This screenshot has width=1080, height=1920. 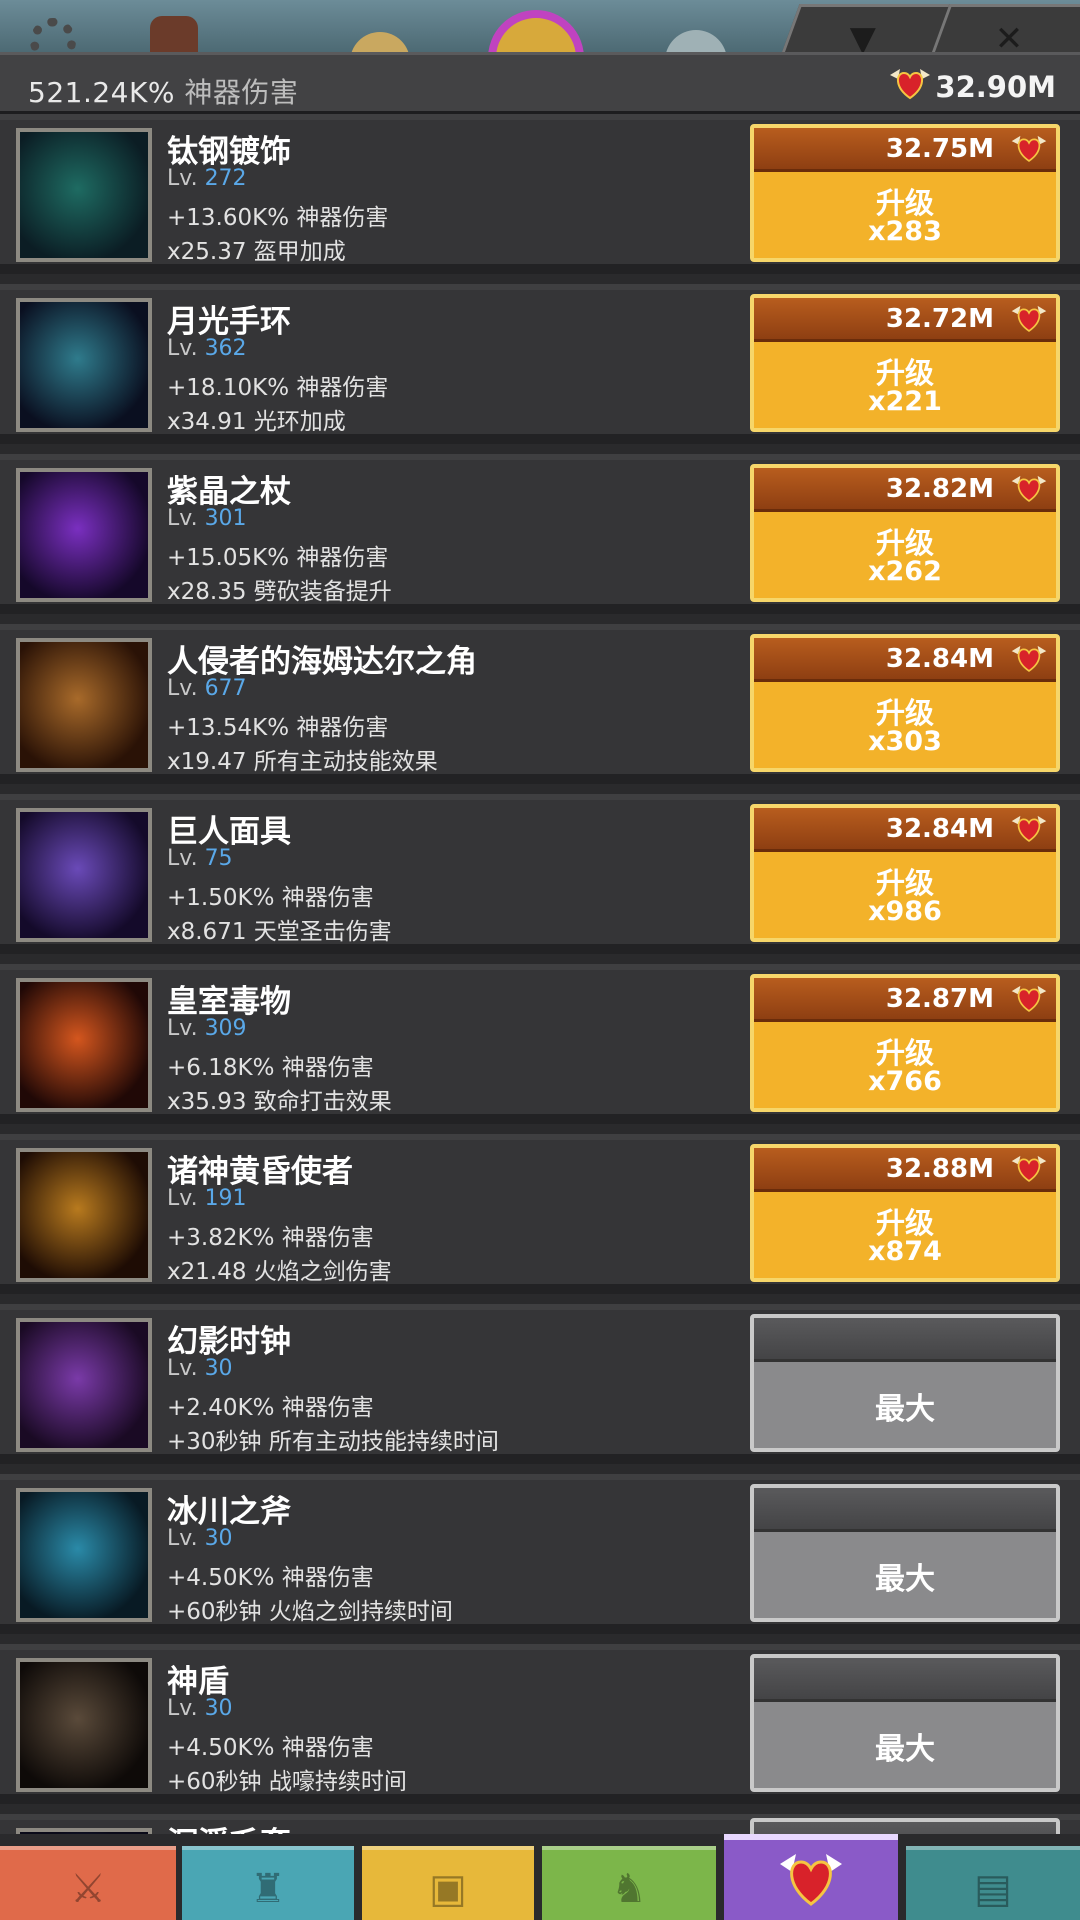 I want to click on tab-equipment: ▣, so click(x=448, y=1883).